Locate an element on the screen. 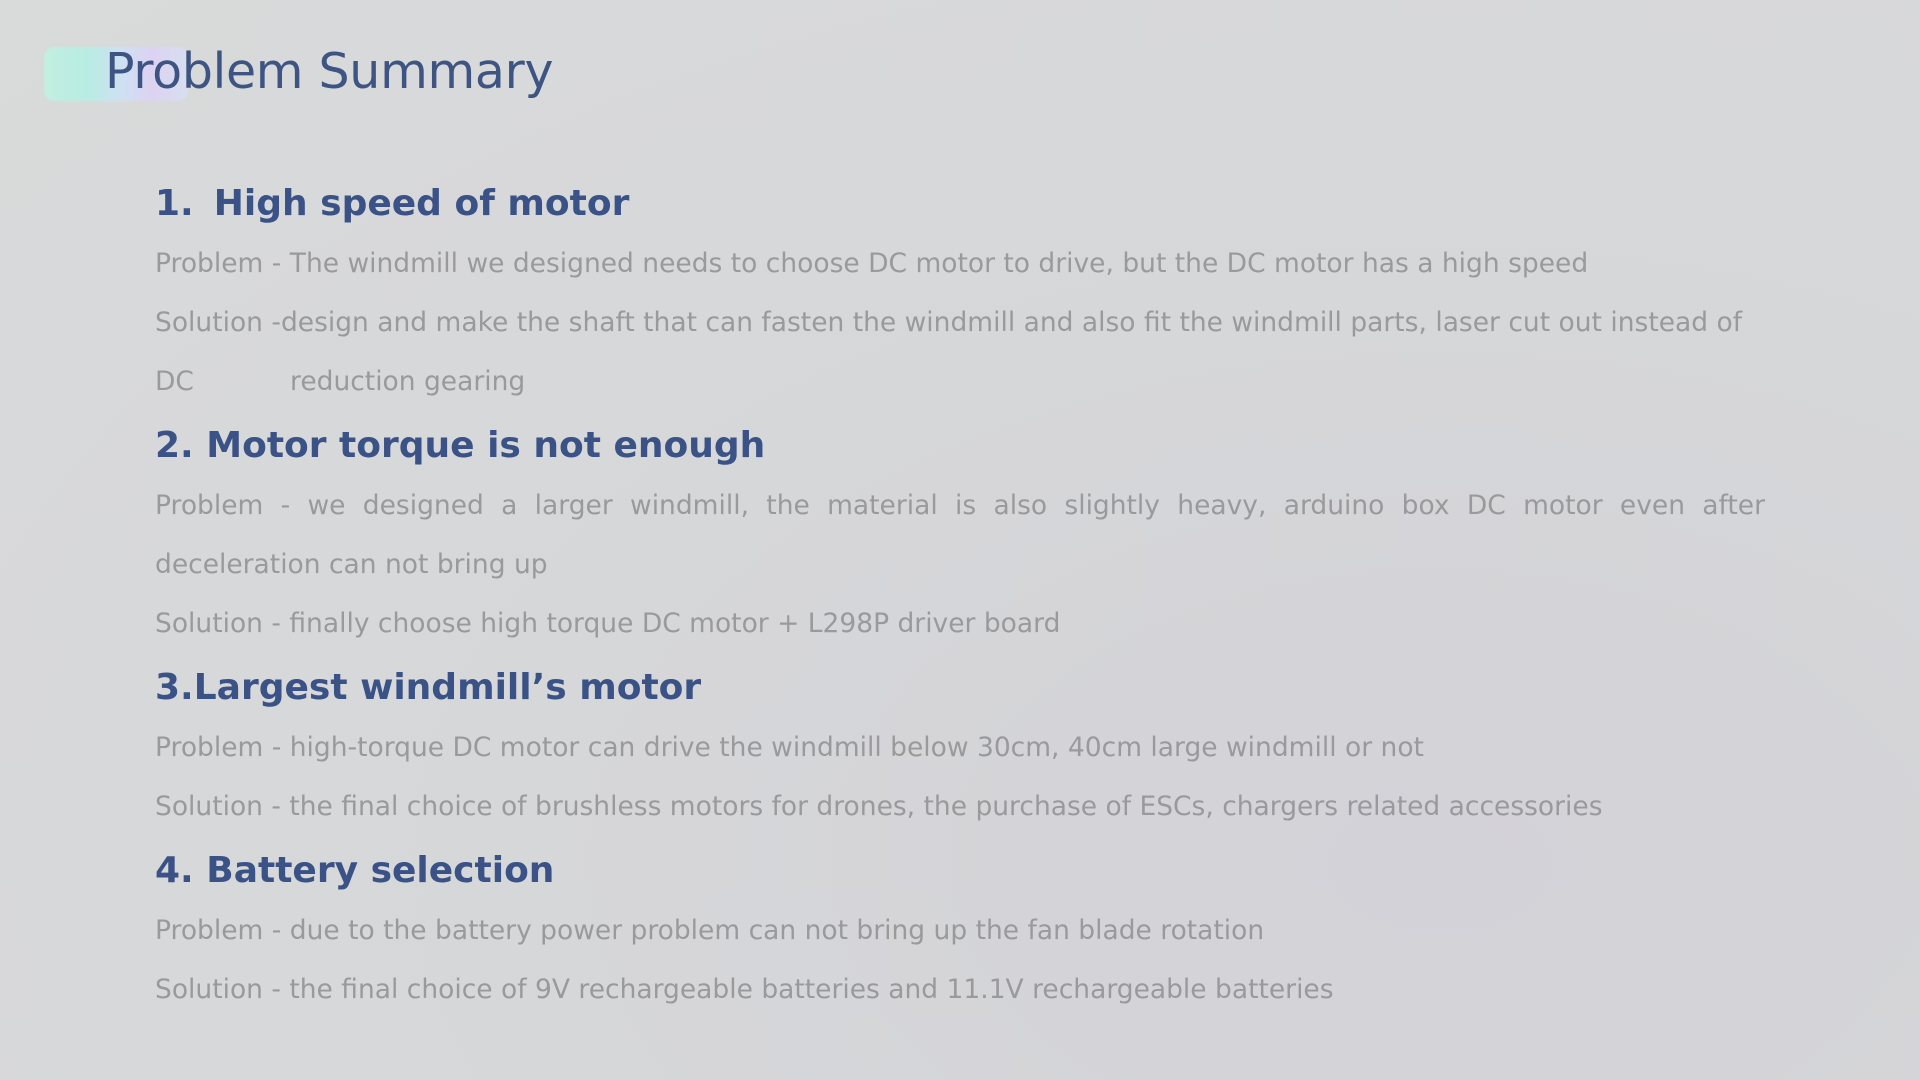  page-title: Problem Summary is located at coordinates (329, 71).